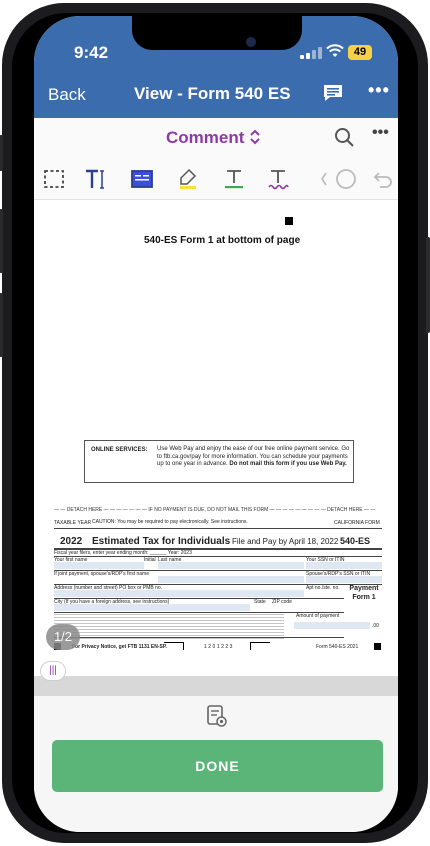 This screenshot has width=430, height=846. I want to click on status-time: 9:42, so click(91, 52).